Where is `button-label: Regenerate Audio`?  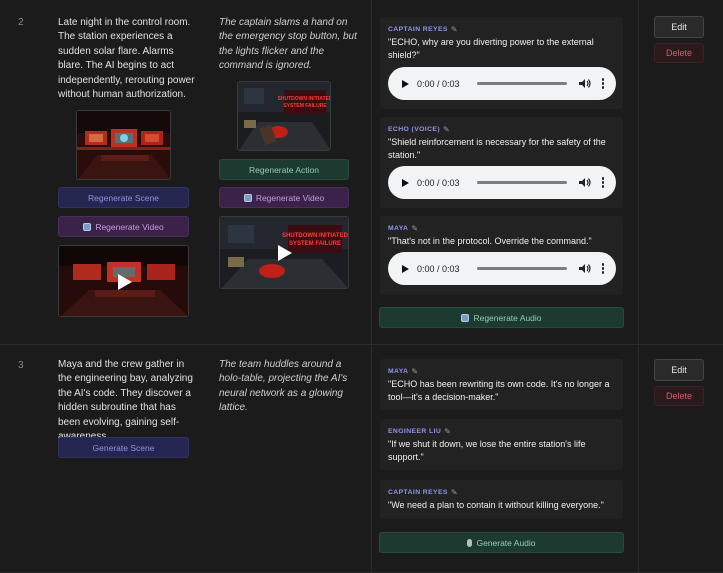 button-label: Regenerate Audio is located at coordinates (507, 317).